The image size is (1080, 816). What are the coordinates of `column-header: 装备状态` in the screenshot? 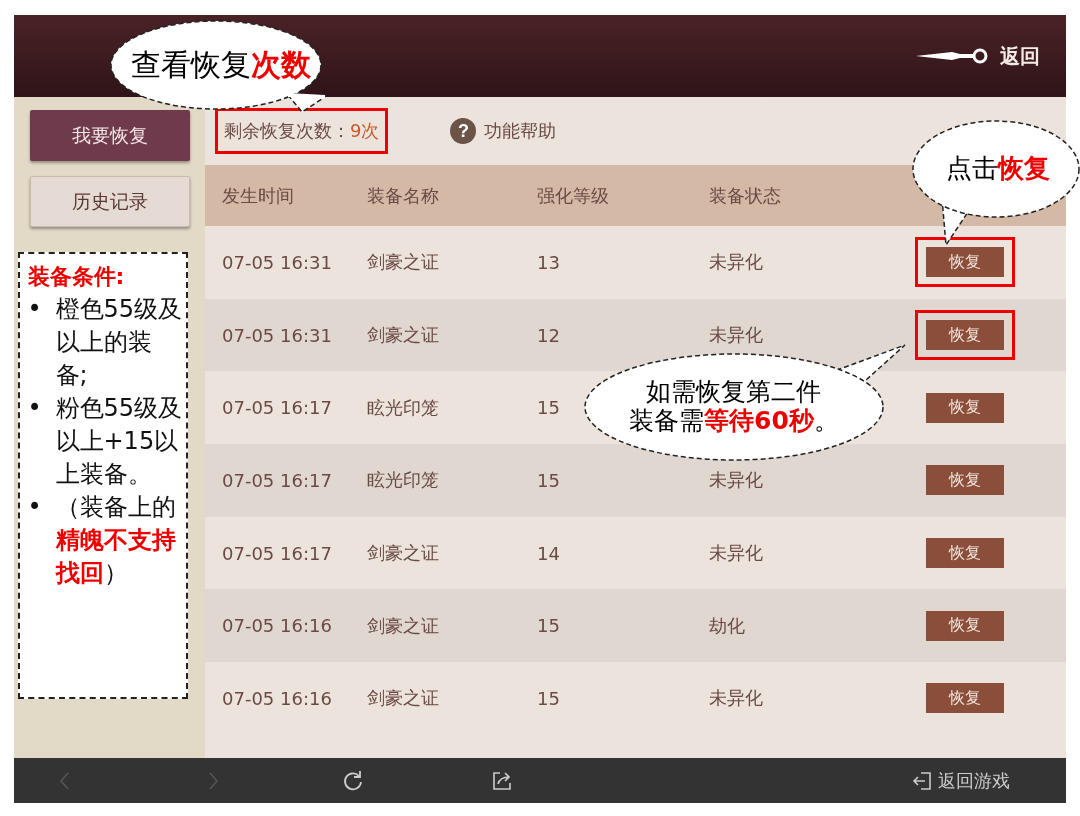 It's located at (745, 195).